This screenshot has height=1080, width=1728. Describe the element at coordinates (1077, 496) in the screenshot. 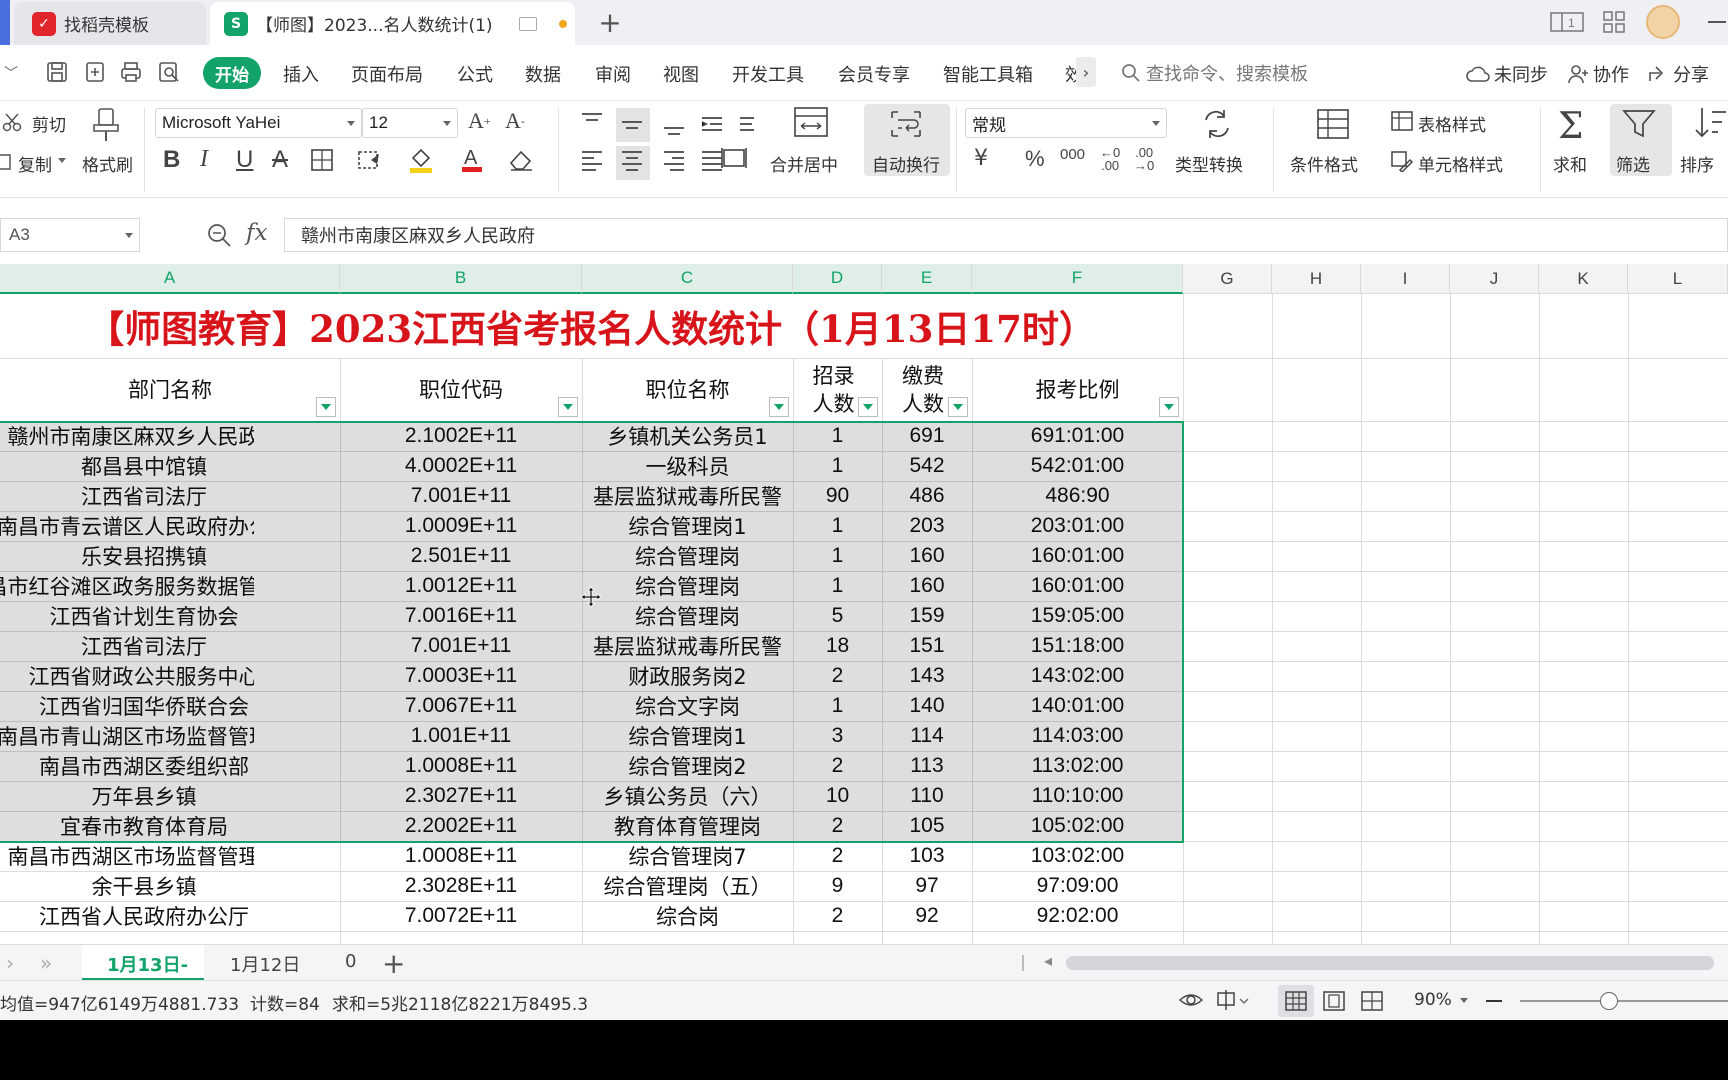

I see `table-cell: 486:90` at that location.